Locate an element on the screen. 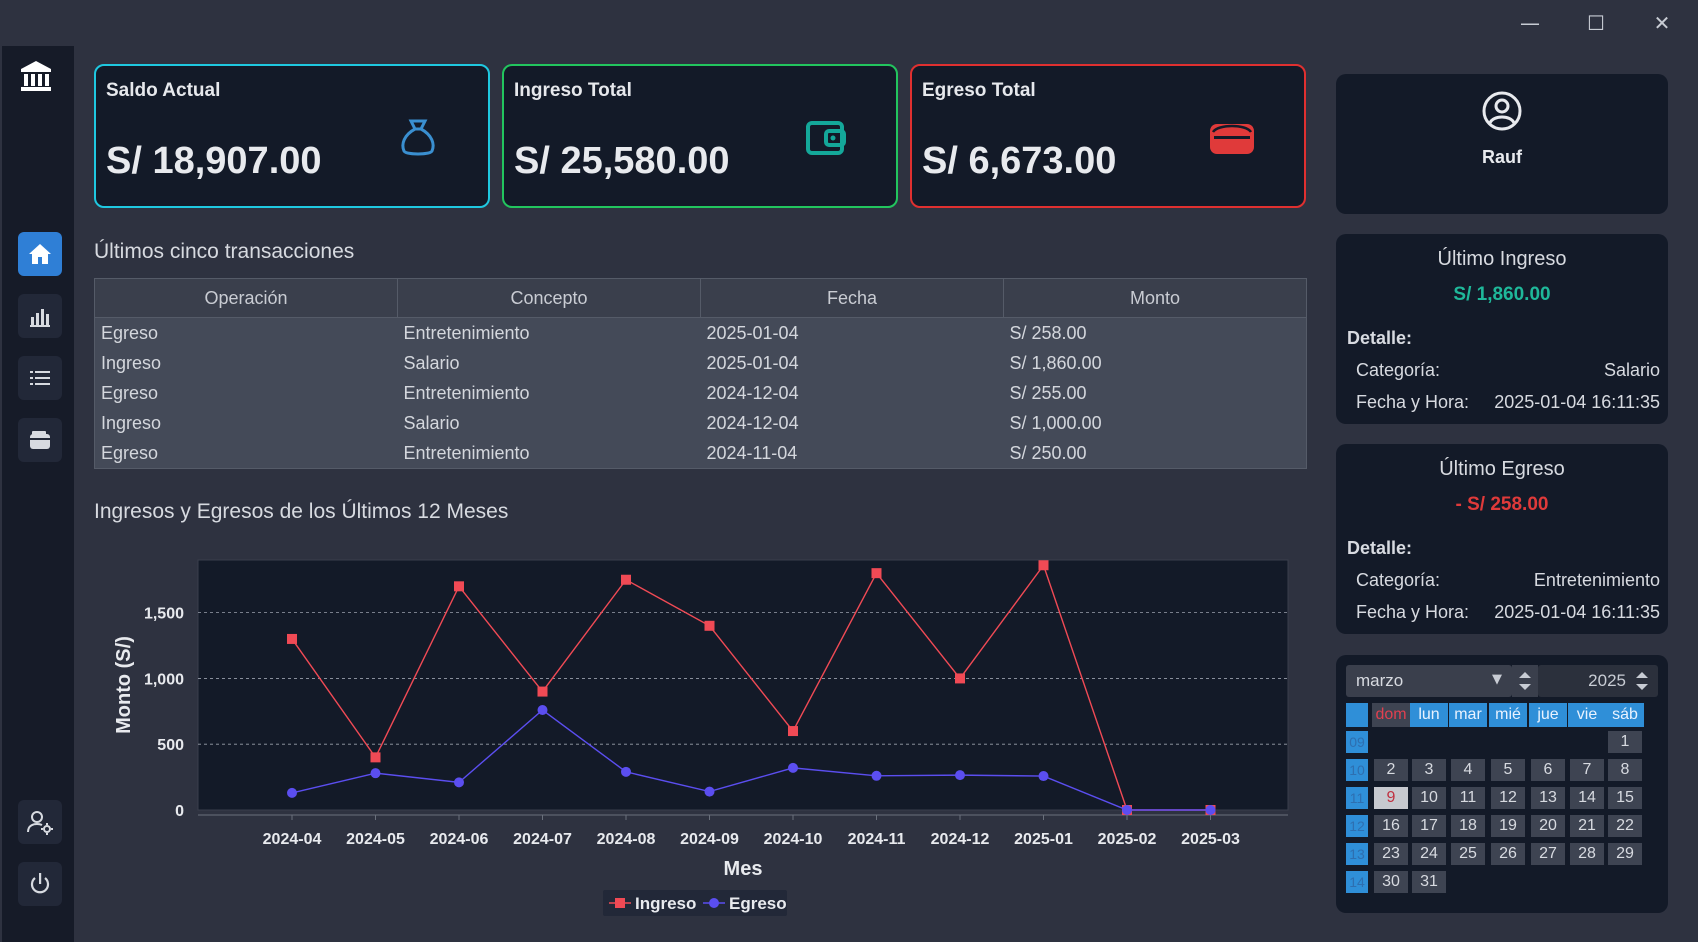 The height and width of the screenshot is (942, 1698). table-cell: S/ 1,860.00 is located at coordinates (1055, 362).